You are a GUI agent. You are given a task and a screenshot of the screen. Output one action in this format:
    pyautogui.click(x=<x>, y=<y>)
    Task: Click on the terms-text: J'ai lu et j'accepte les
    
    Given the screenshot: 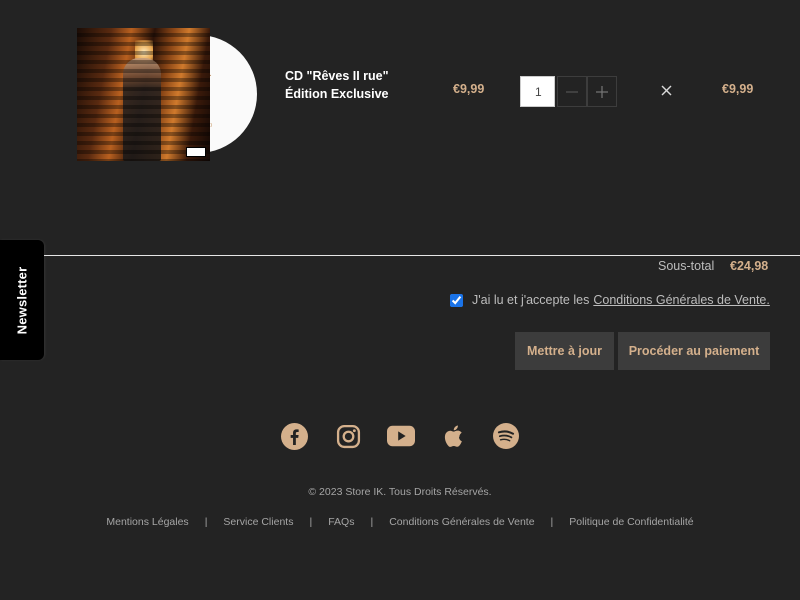 What is the action you would take?
    pyautogui.click(x=531, y=300)
    